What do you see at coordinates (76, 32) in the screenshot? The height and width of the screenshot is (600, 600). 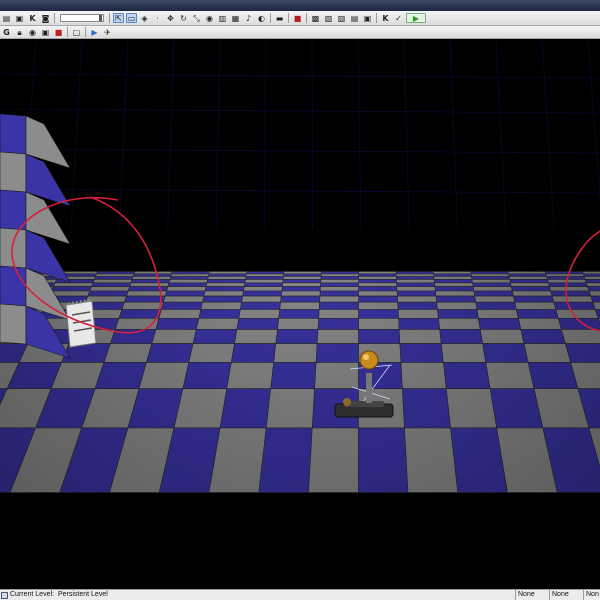 I see `realtime-icon: ▢` at bounding box center [76, 32].